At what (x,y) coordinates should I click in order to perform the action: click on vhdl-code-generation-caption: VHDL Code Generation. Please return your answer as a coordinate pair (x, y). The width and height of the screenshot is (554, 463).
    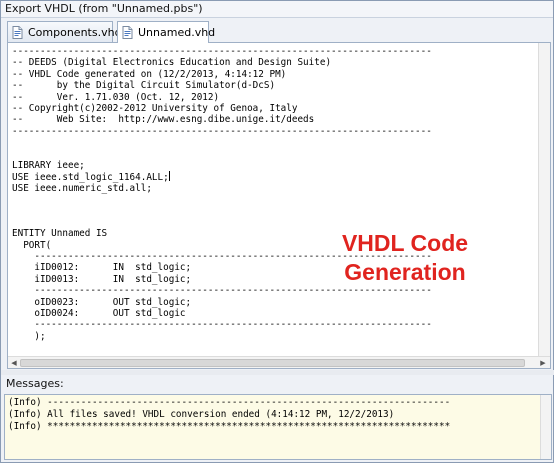
    Looking at the image, I should click on (405, 258).